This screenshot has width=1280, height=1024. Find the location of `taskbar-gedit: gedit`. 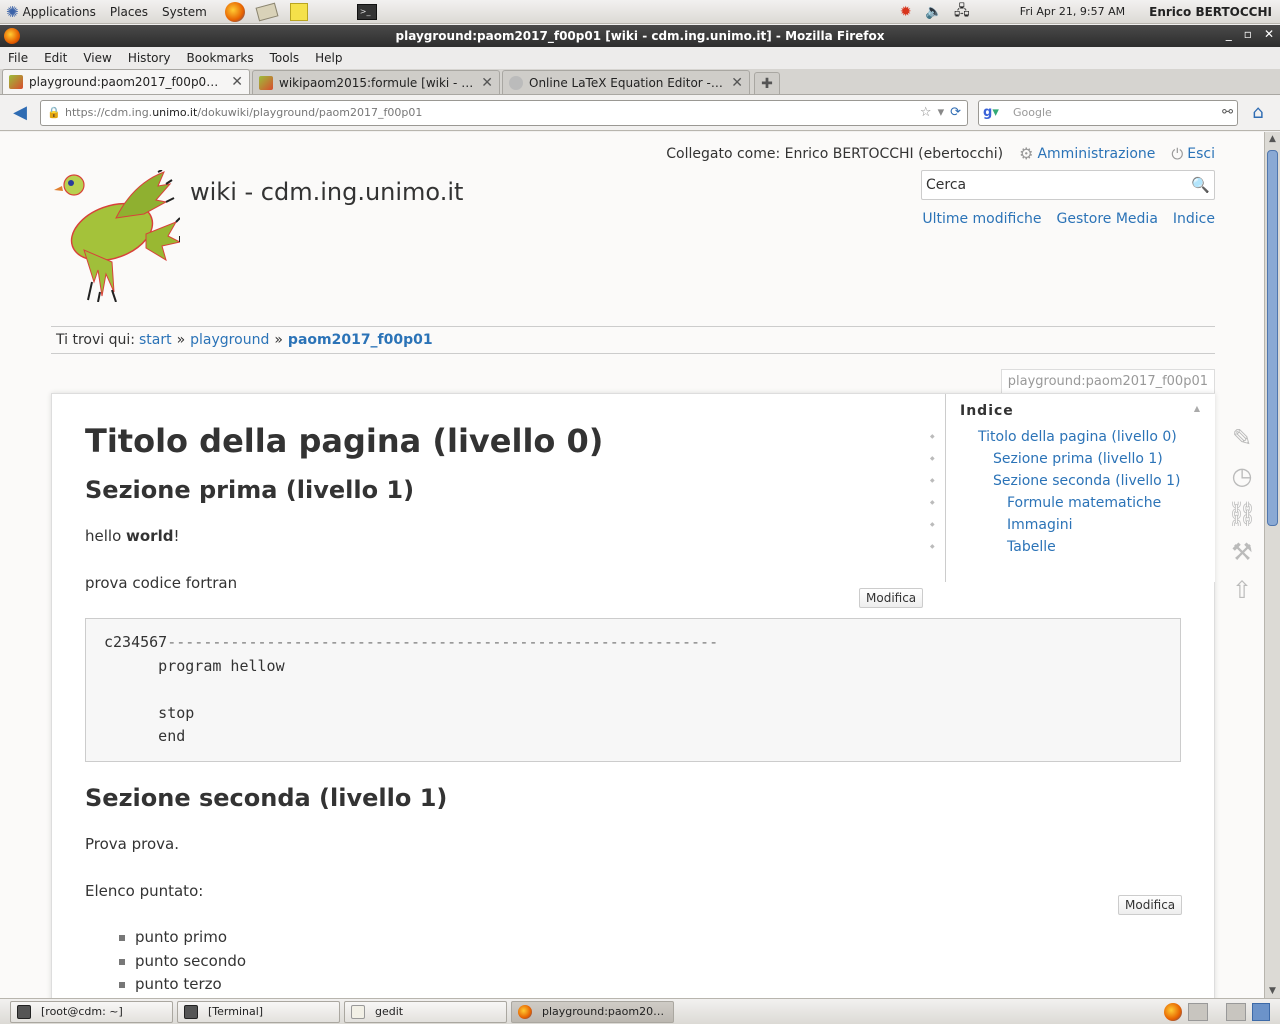

taskbar-gedit: gedit is located at coordinates (425, 1011).